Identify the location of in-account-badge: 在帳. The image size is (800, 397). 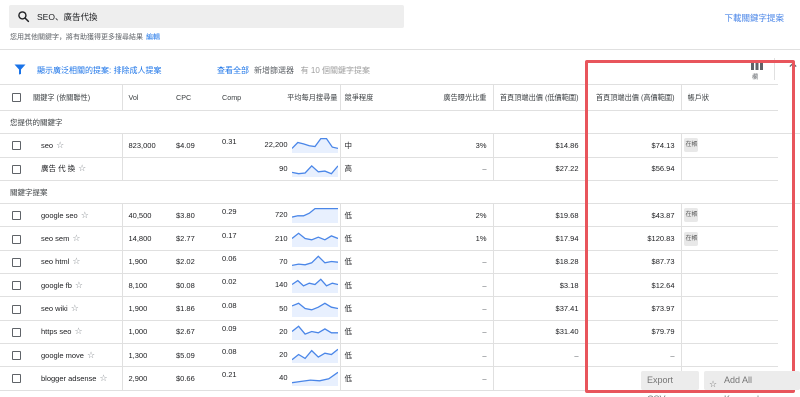
(690, 238).